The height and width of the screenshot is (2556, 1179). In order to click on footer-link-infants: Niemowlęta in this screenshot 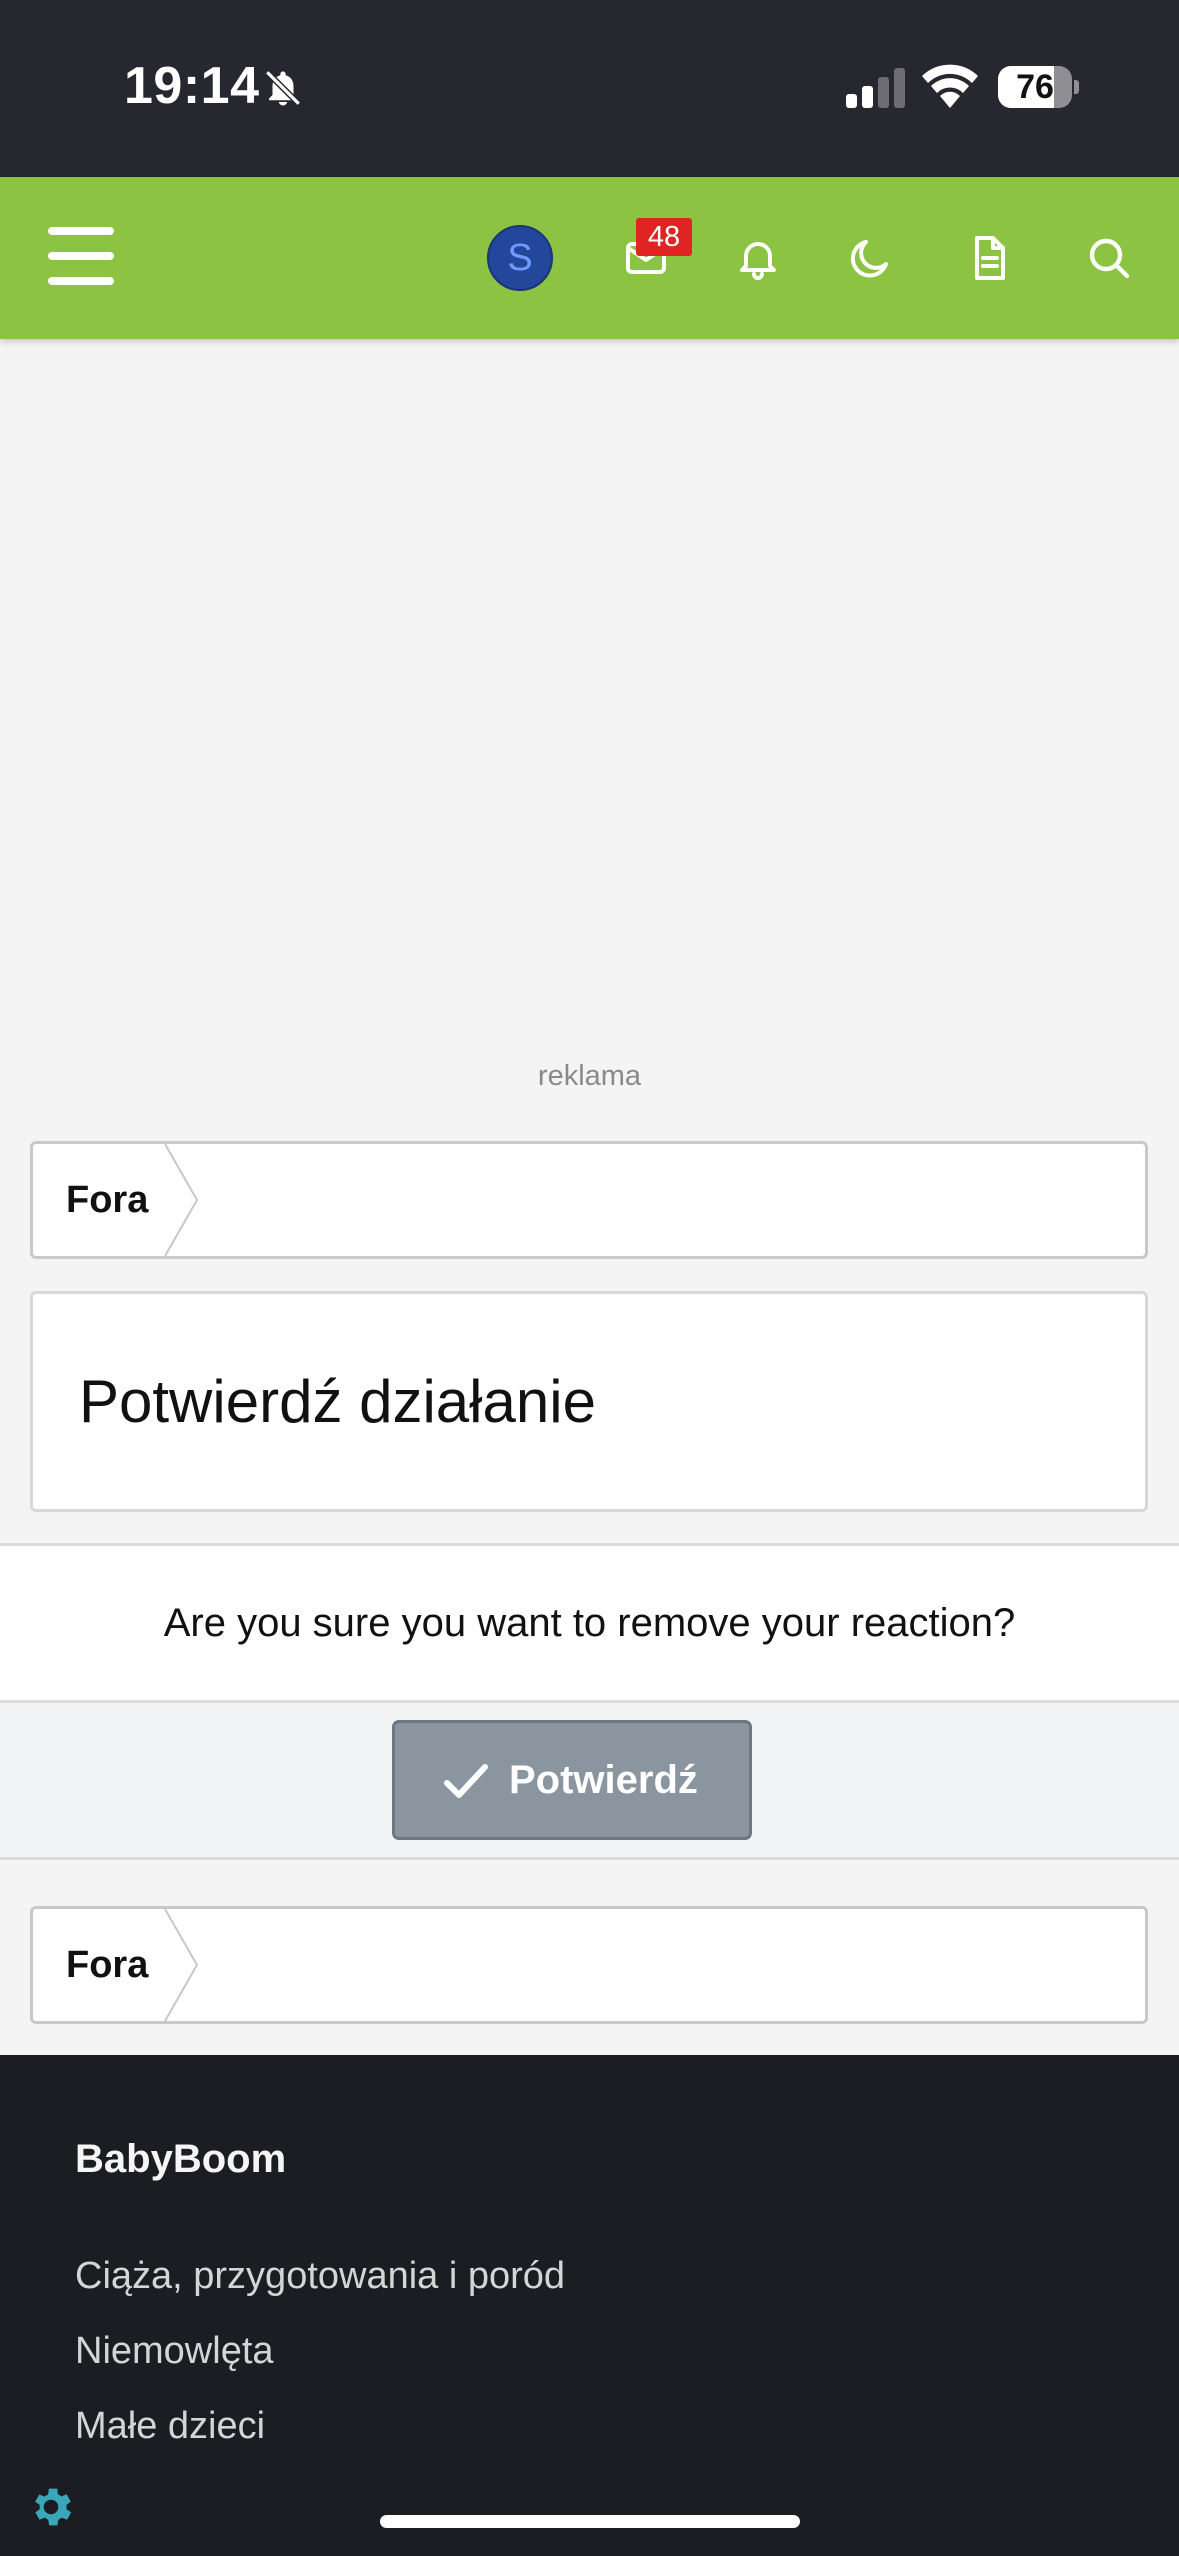, I will do `click(174, 2351)`.